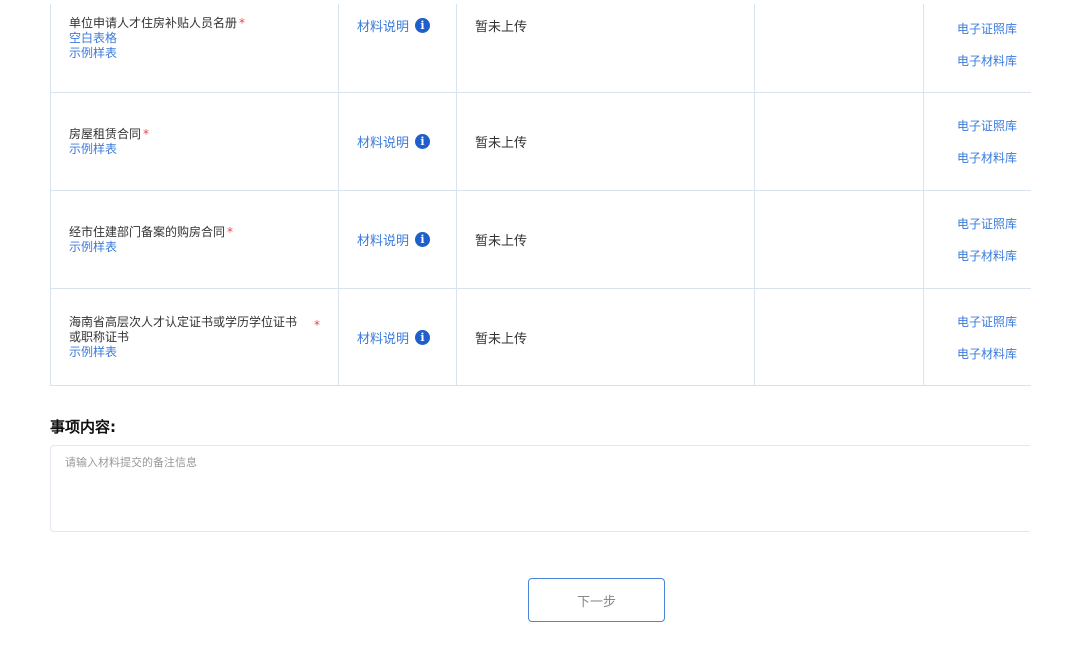 This screenshot has width=1080, height=650. What do you see at coordinates (153, 23) in the screenshot?
I see `material-name: 单位申请人才住房补贴人员名册` at bounding box center [153, 23].